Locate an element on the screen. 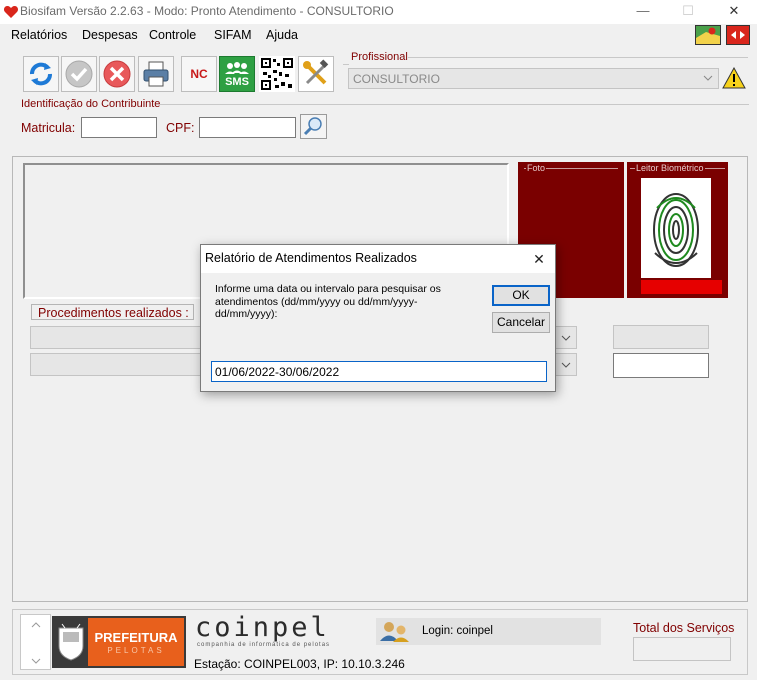 This screenshot has width=757, height=680. search-icon is located at coordinates (312, 126).